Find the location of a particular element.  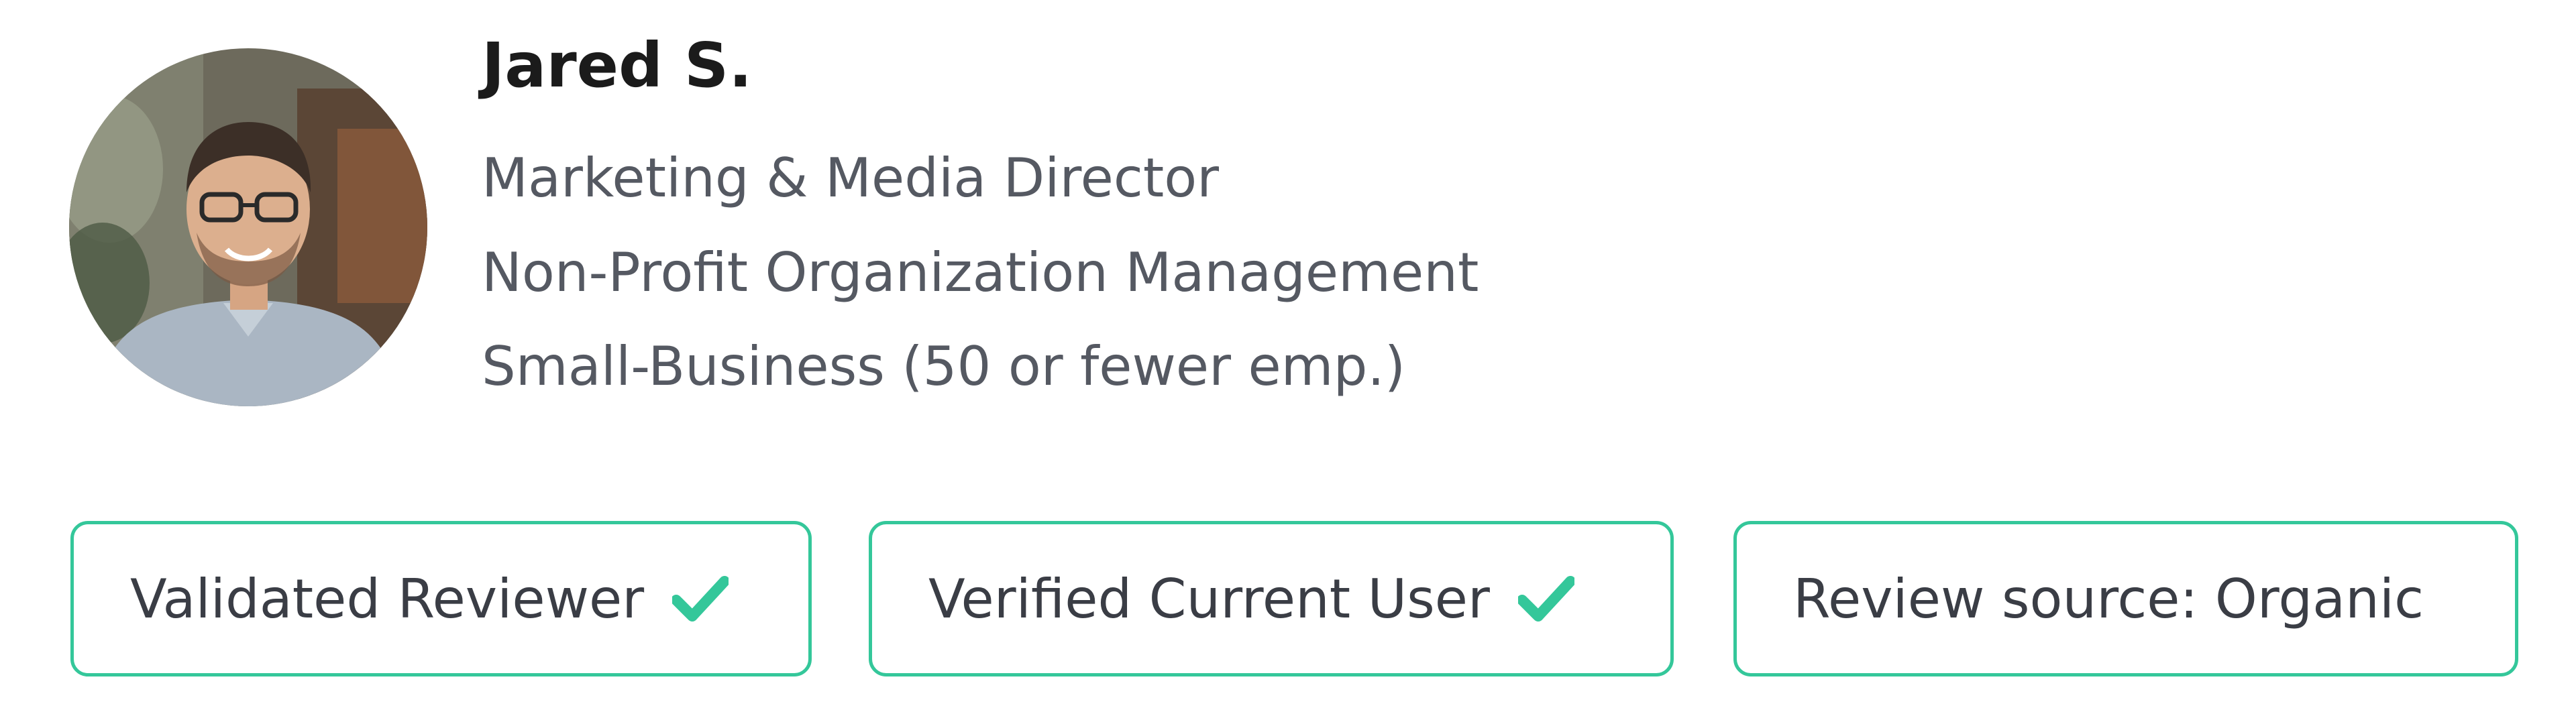

verified-current-user-badge: Verified Current User is located at coordinates (1271, 598).